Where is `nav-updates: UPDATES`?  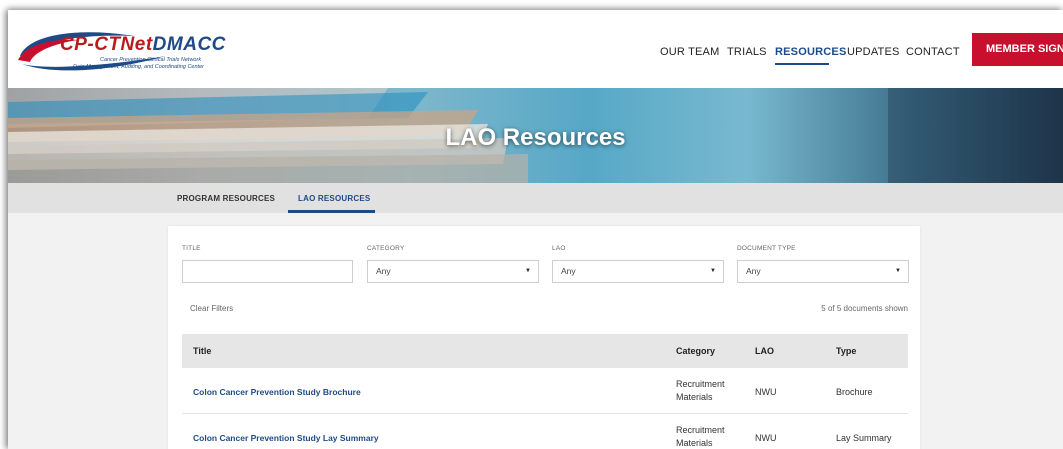 nav-updates: UPDATES is located at coordinates (873, 52).